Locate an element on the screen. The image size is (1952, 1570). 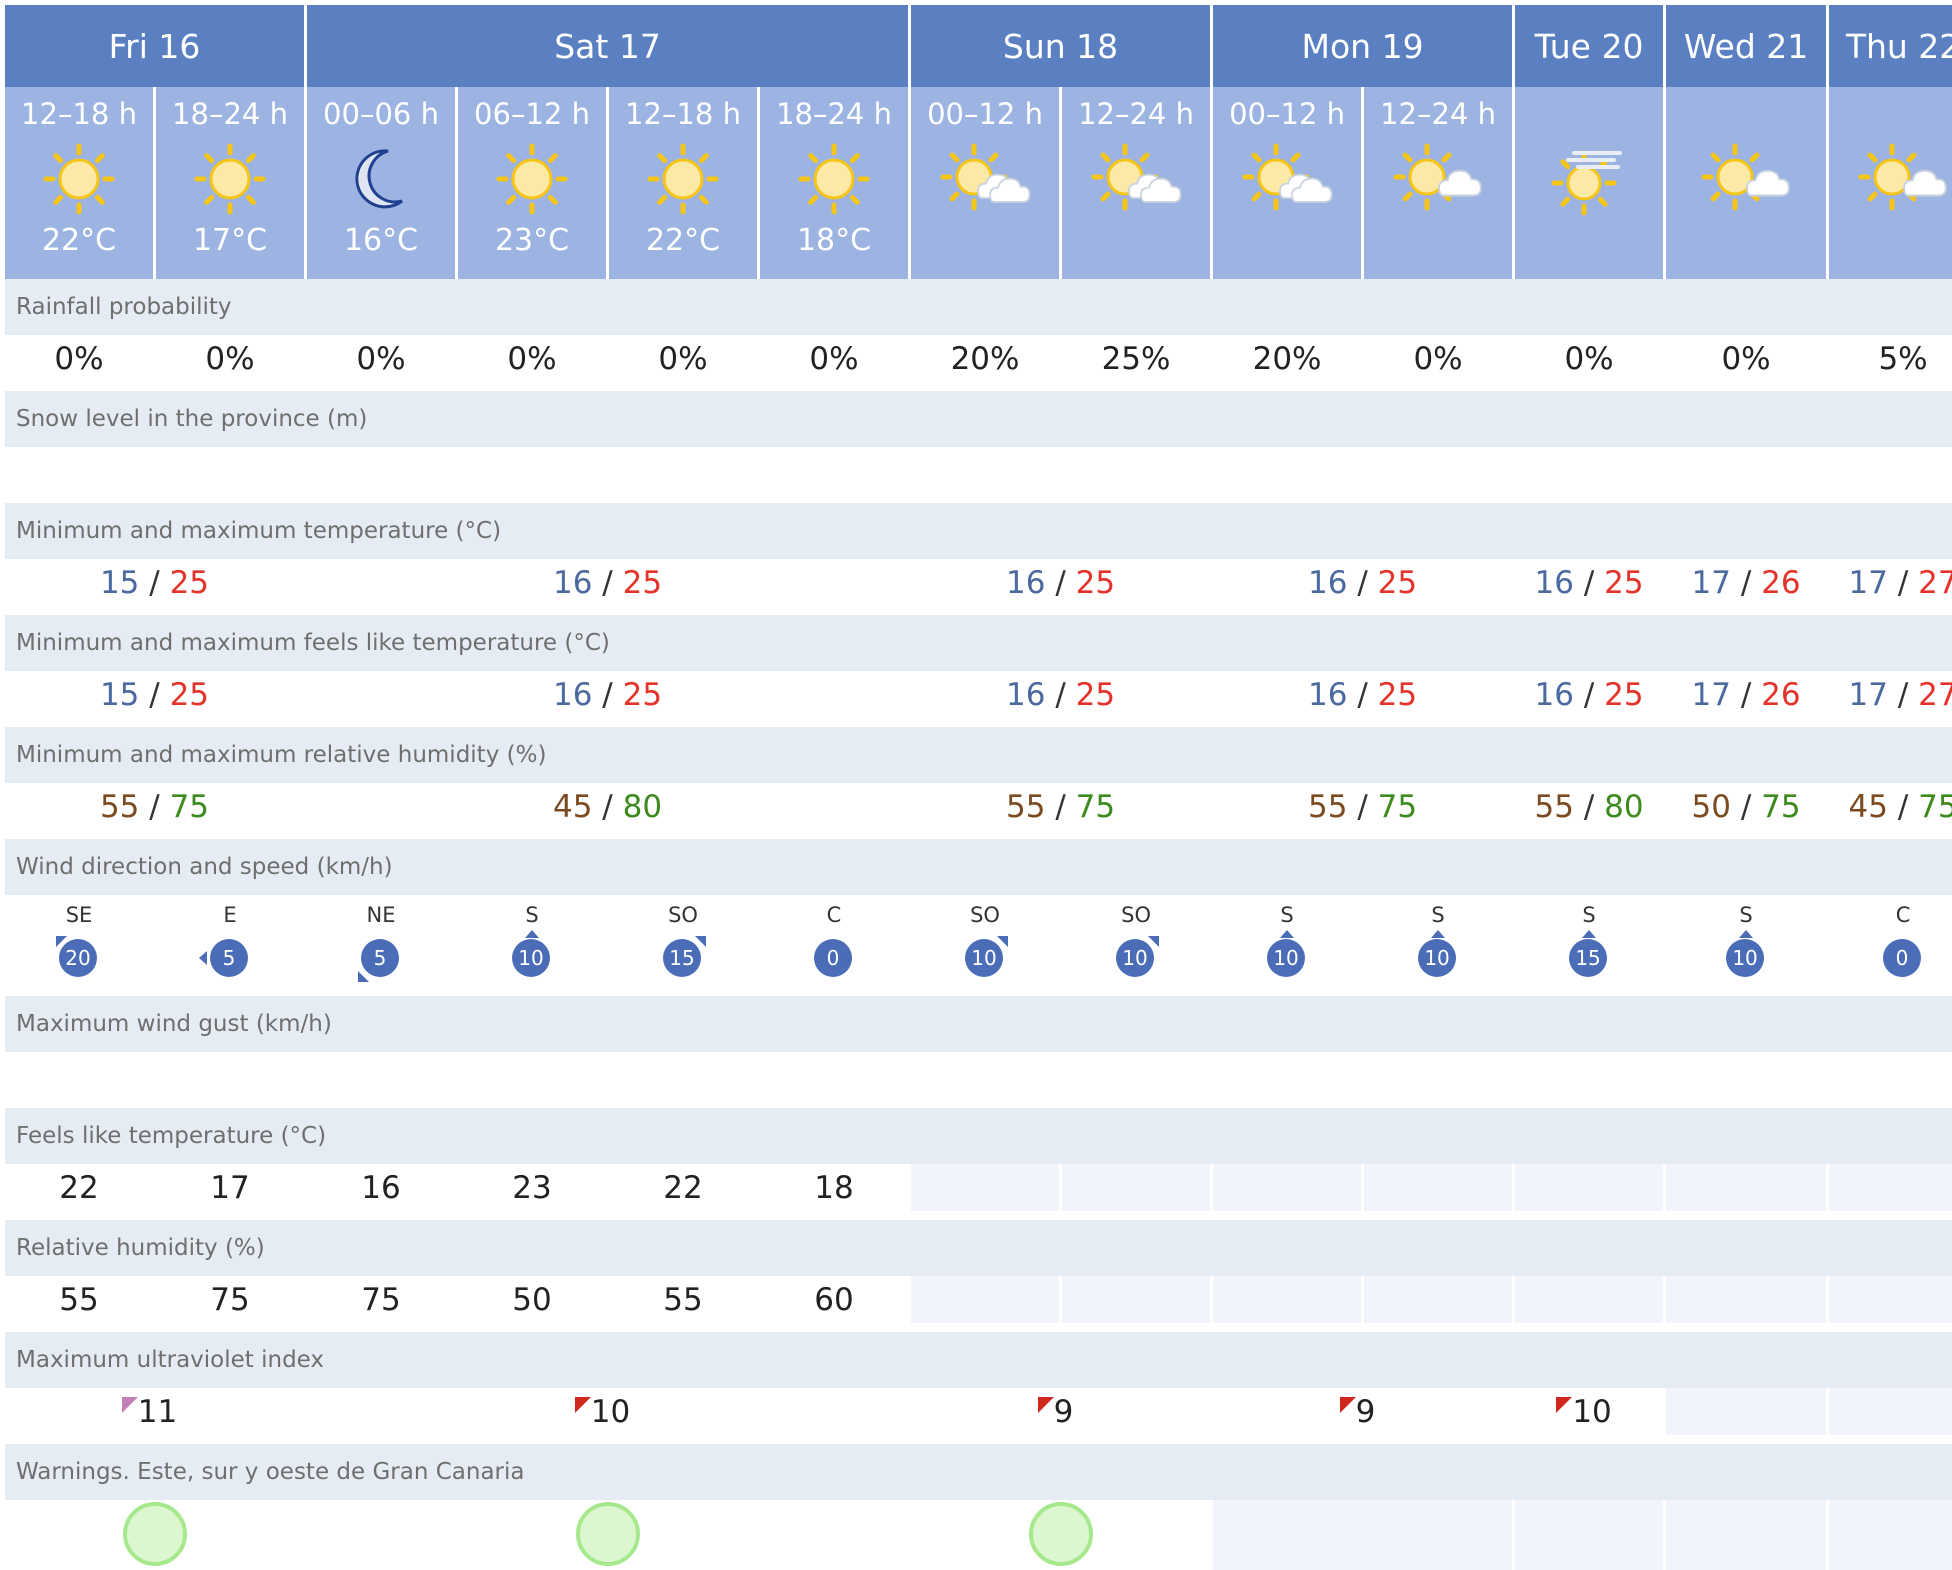
wind-speed: 0 is located at coordinates (833, 958).